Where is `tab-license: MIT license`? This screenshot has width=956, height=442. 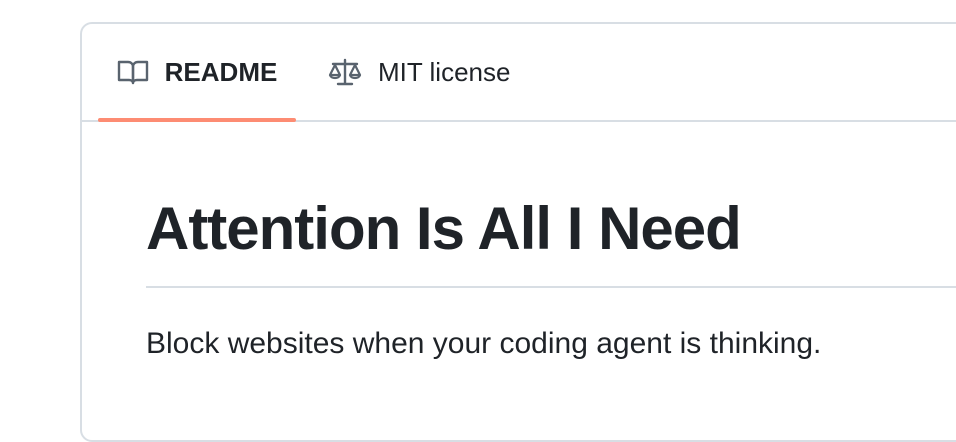 tab-license: MIT license is located at coordinates (419, 72).